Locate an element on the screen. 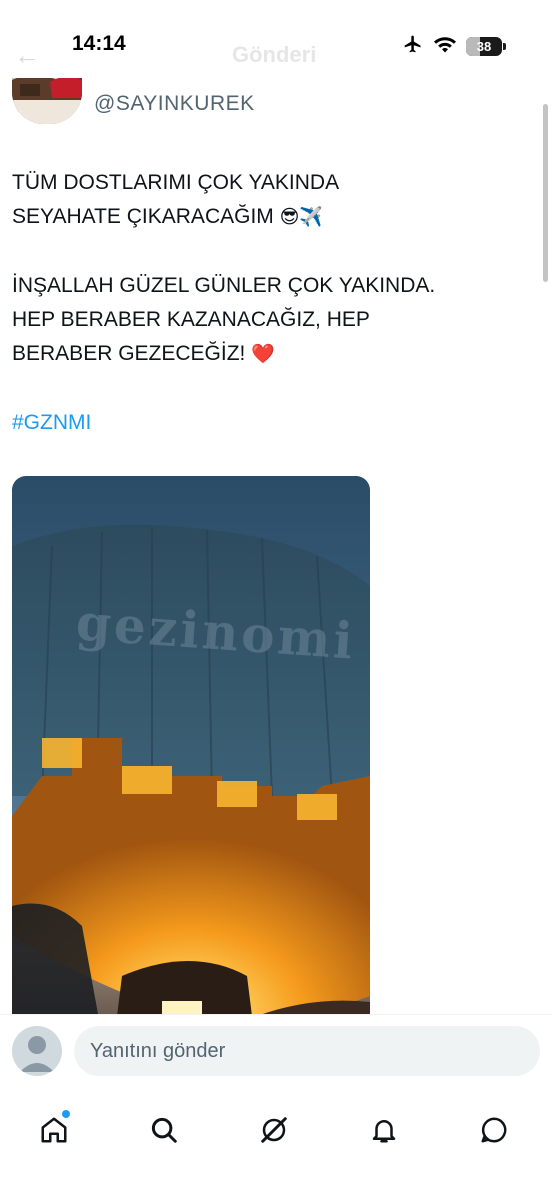 The image size is (552, 1200). back-arrow-icon: ← is located at coordinates (27, 55).